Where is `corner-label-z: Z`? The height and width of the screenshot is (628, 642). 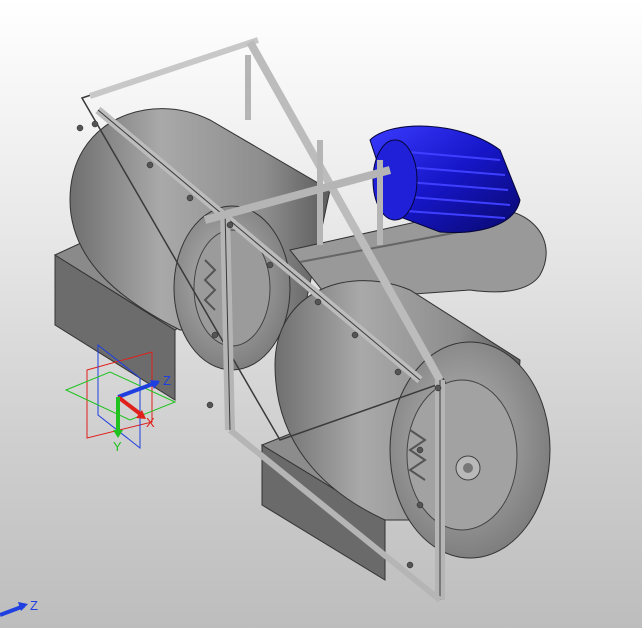 corner-label-z: Z is located at coordinates (34, 605).